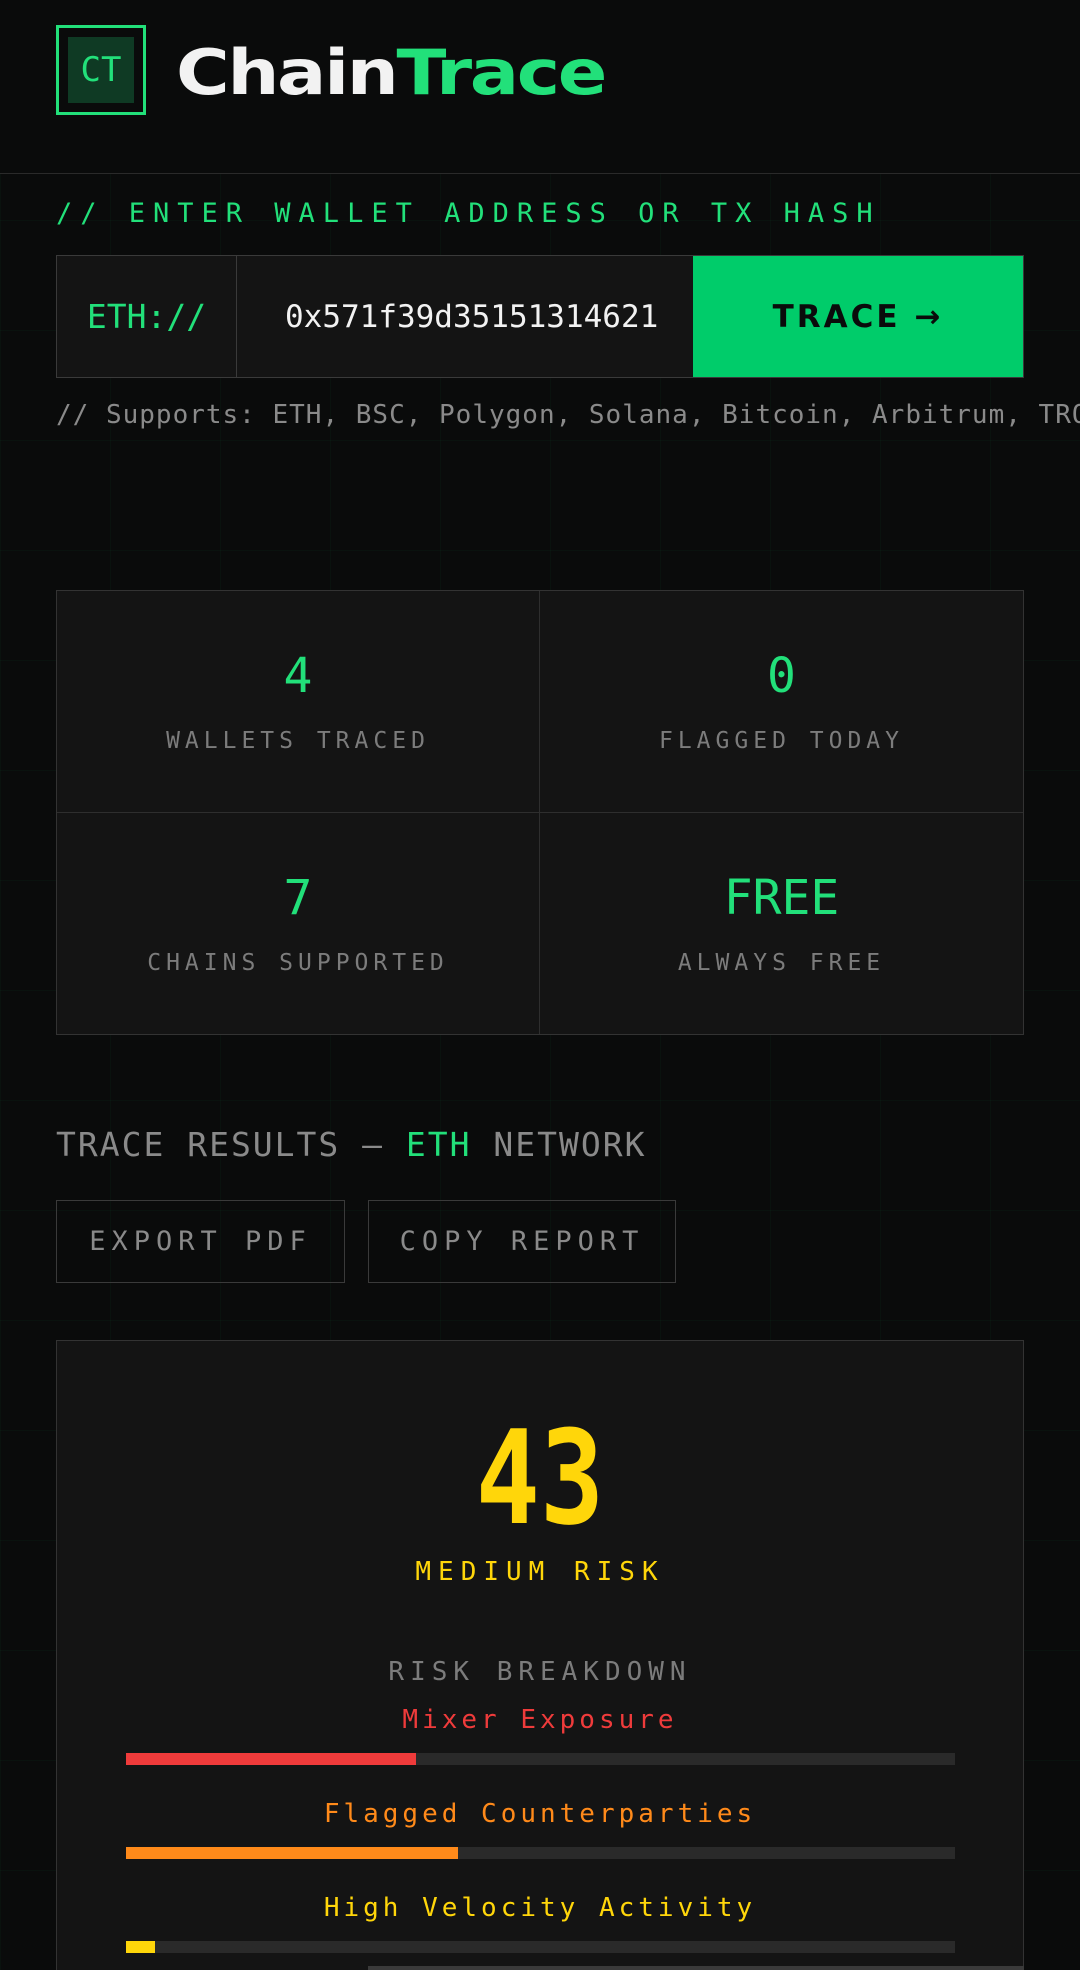 This screenshot has height=1970, width=1080. I want to click on next-section-edge, so click(696, 1968).